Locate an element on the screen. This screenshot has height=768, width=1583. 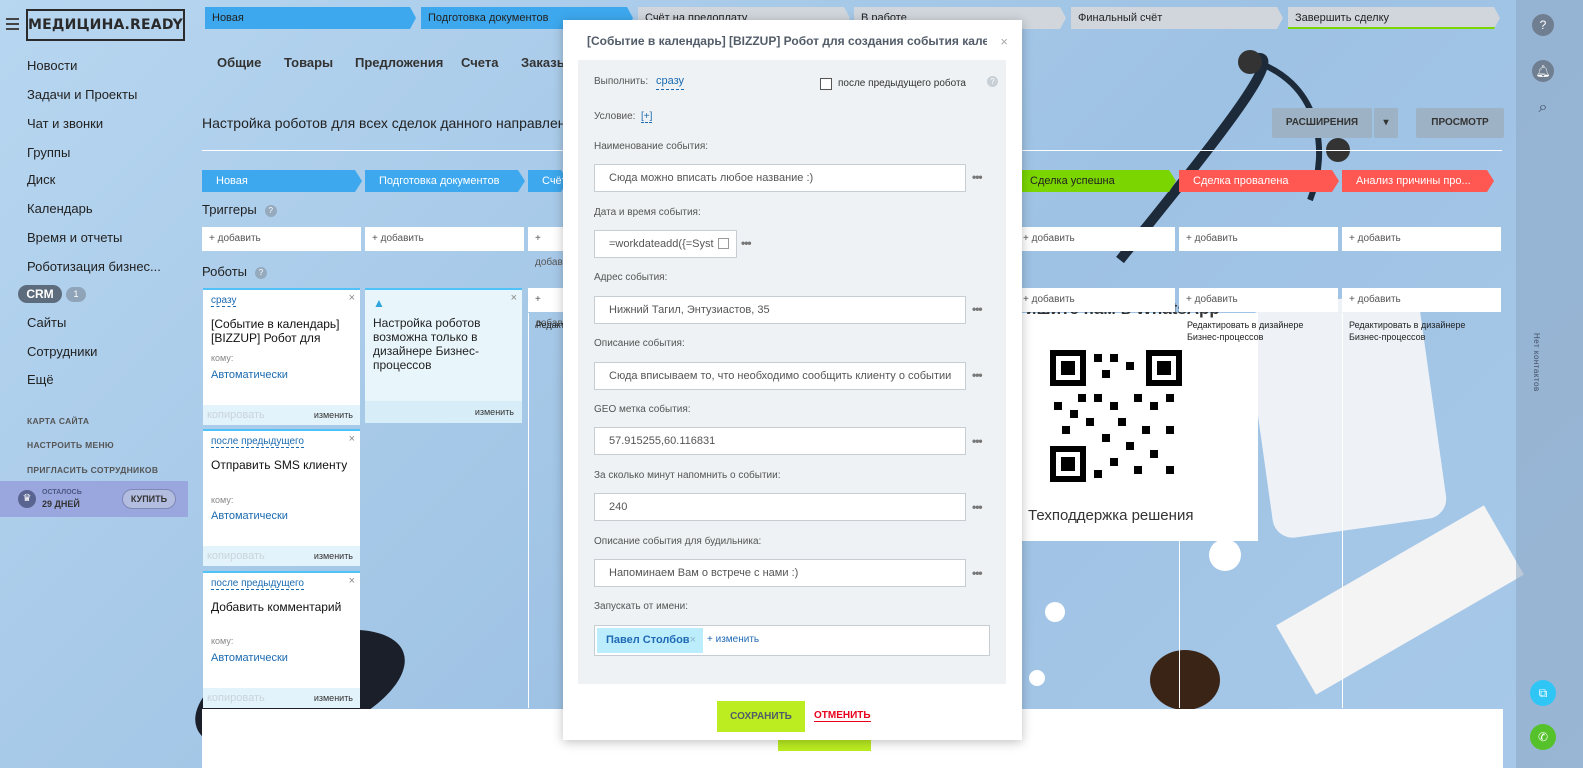
sidebar-item-disk: Диск is located at coordinates (41, 179).